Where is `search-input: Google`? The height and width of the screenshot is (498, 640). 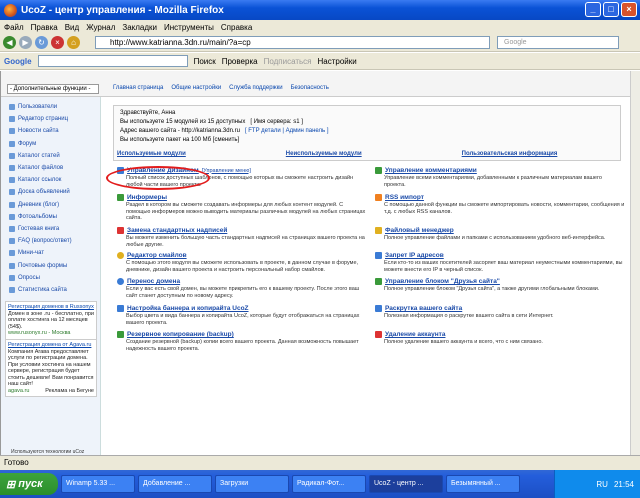 search-input: Google is located at coordinates (558, 42).